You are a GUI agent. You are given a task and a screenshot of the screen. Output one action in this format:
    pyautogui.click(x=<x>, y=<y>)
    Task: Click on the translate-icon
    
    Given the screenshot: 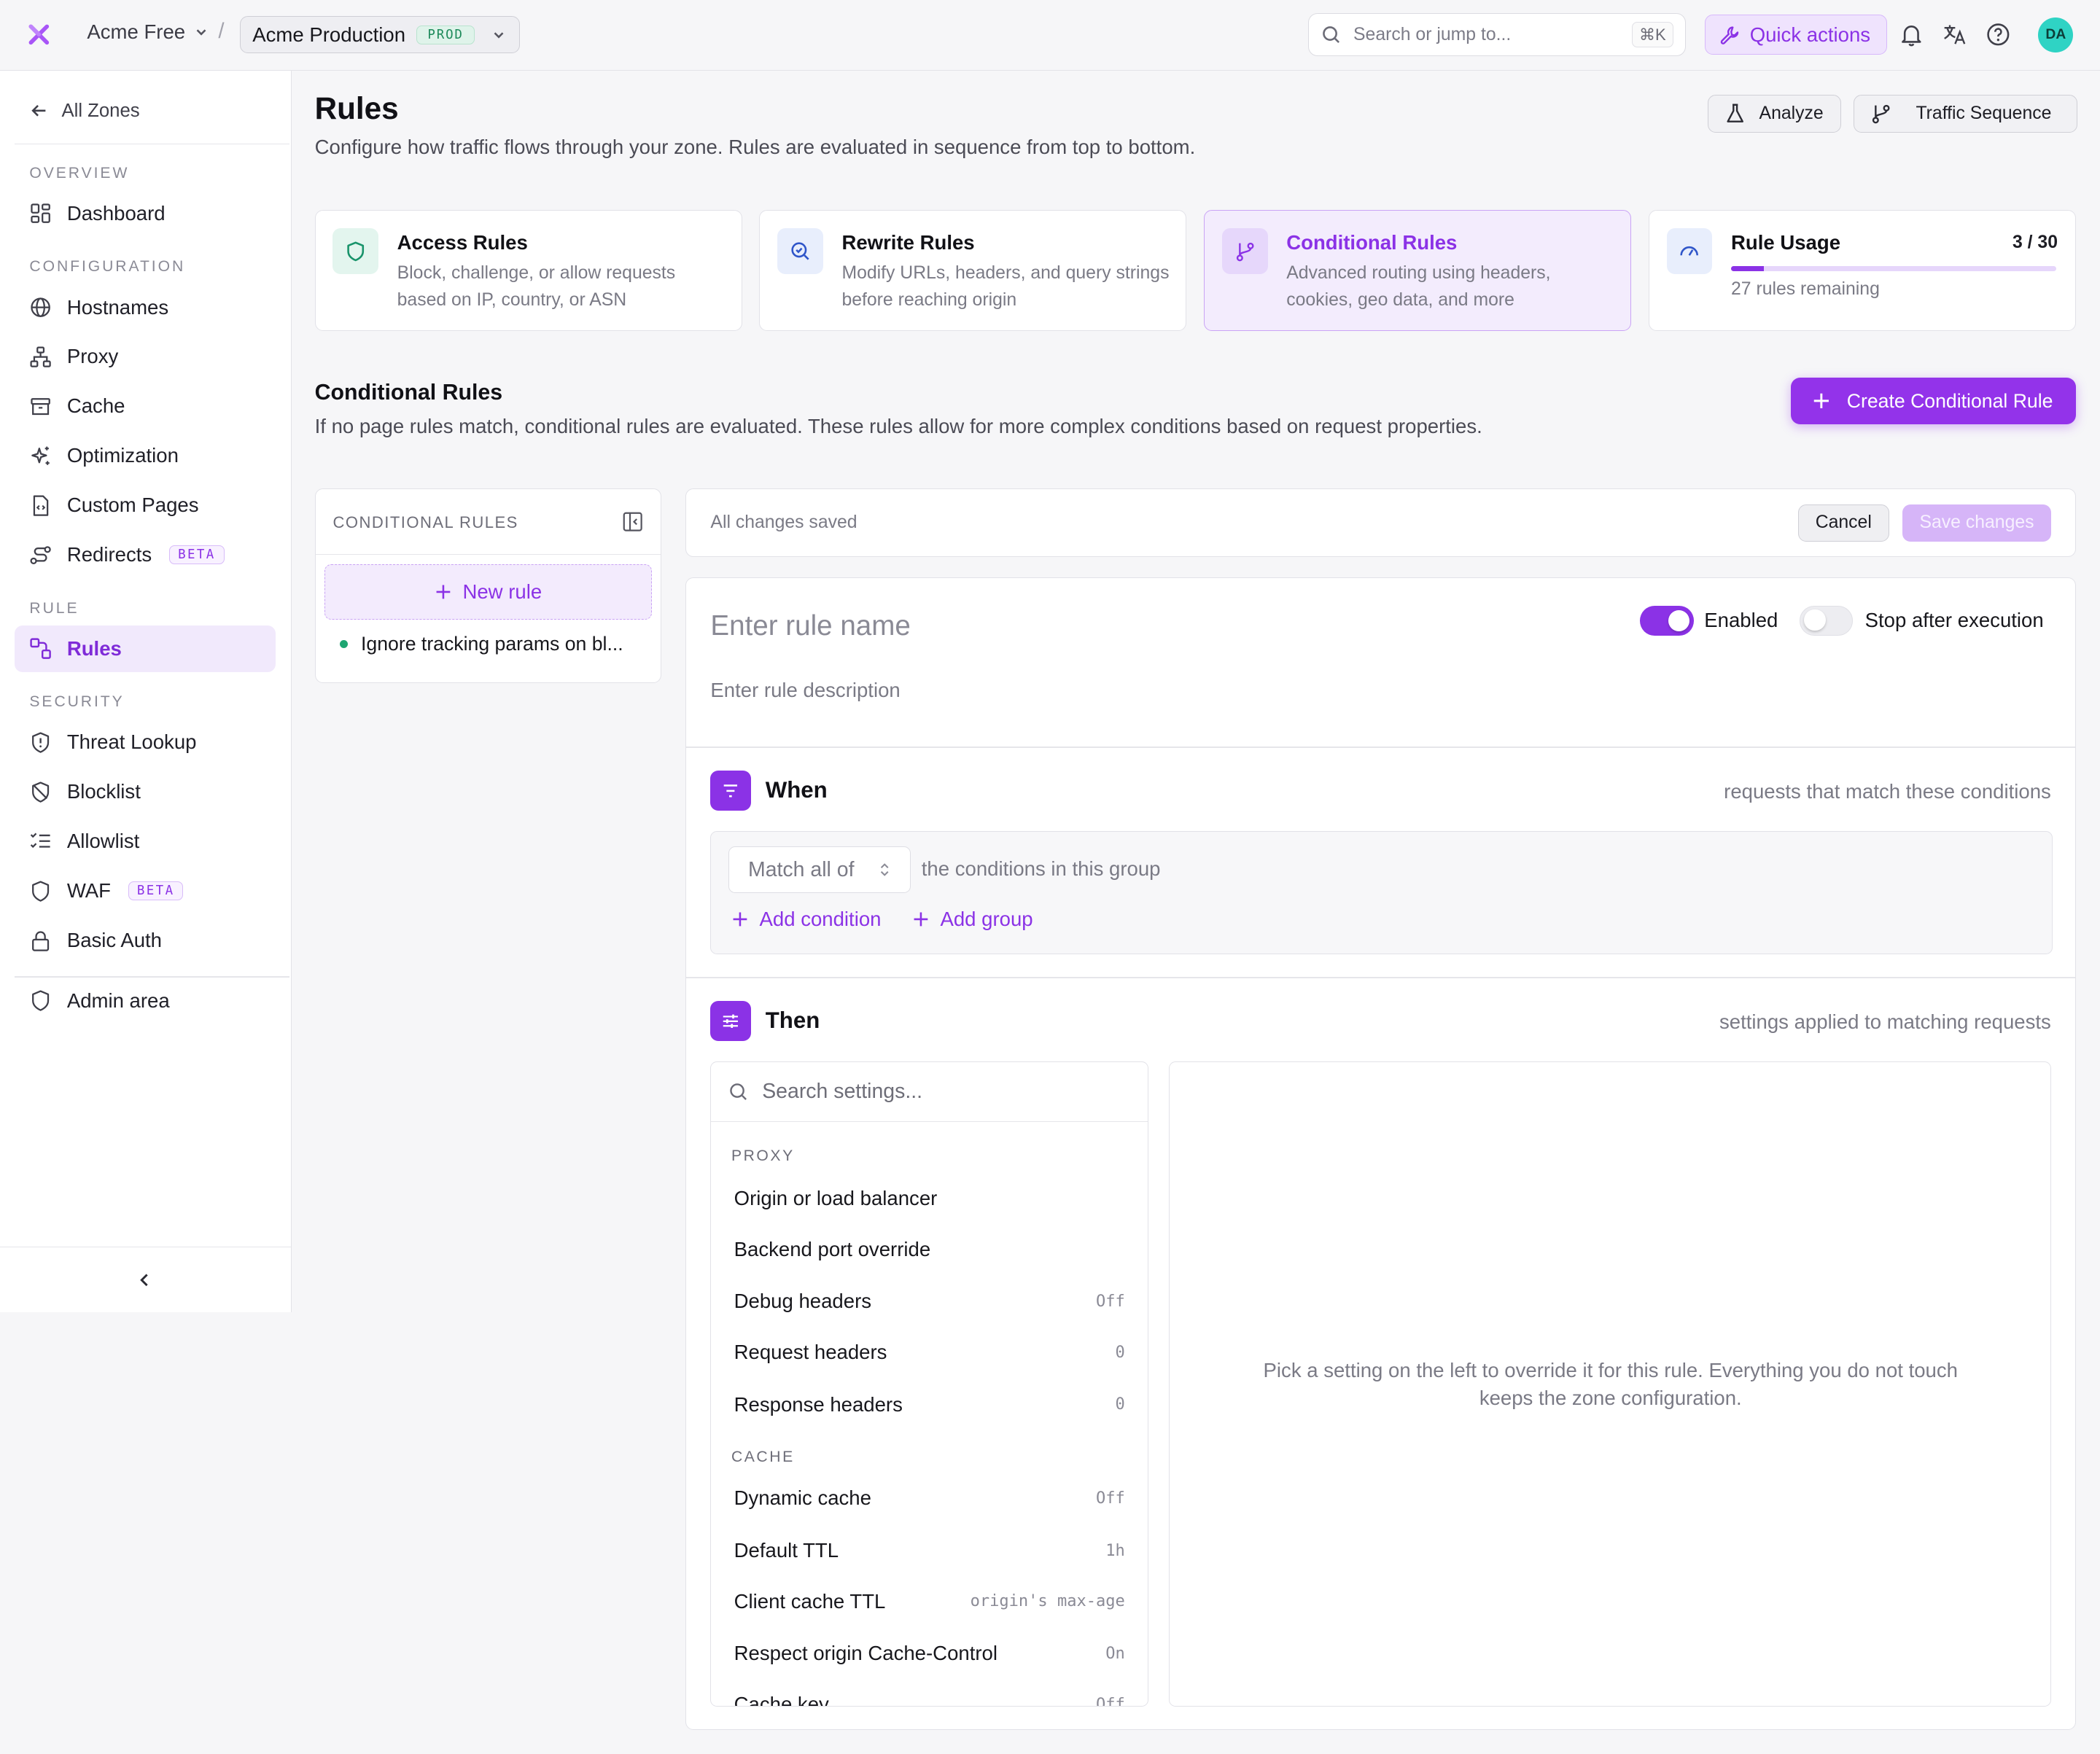 What is the action you would take?
    pyautogui.click(x=1955, y=34)
    